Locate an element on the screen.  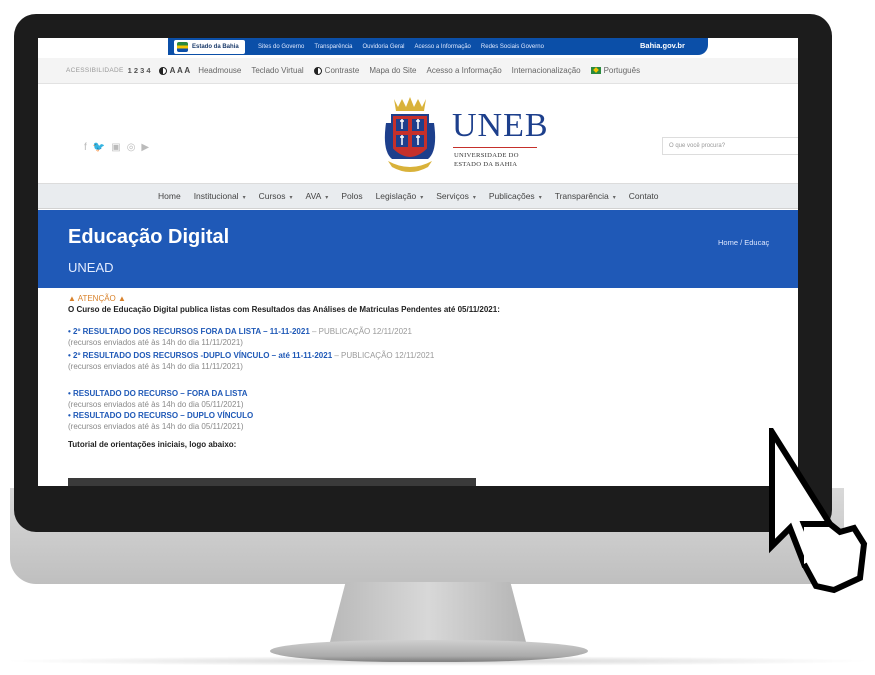
nav-item-label: Transparência is located at coordinates (581, 196).